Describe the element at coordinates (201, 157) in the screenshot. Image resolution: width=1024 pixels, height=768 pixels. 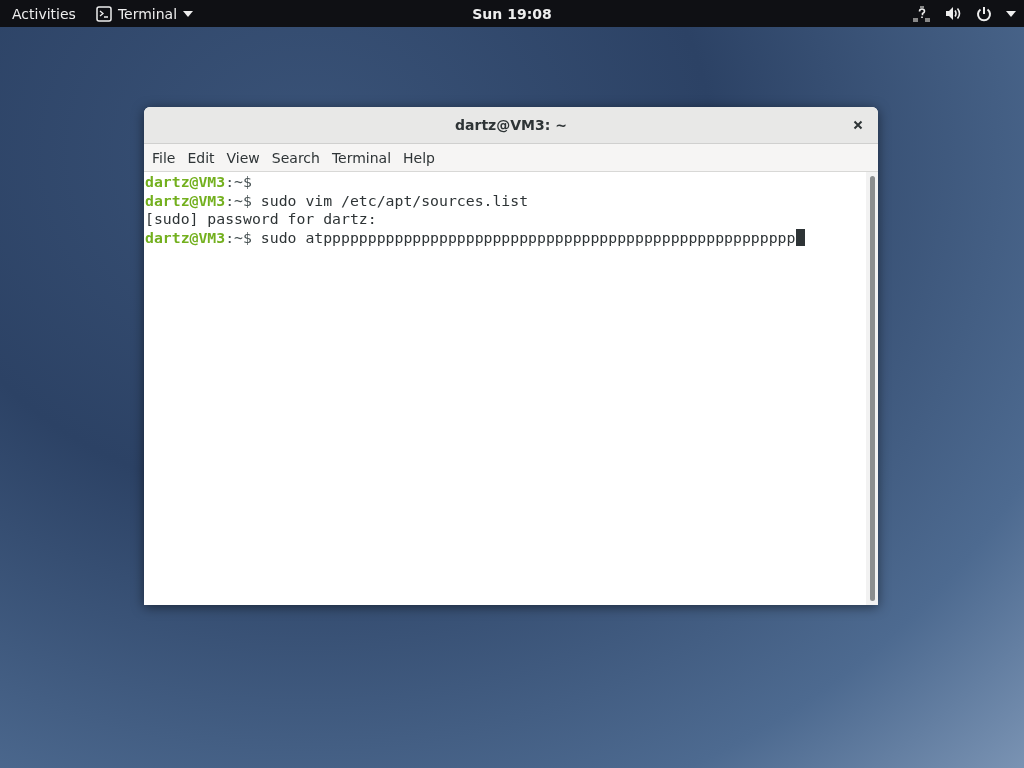
I see `menu-item: Edit` at that location.